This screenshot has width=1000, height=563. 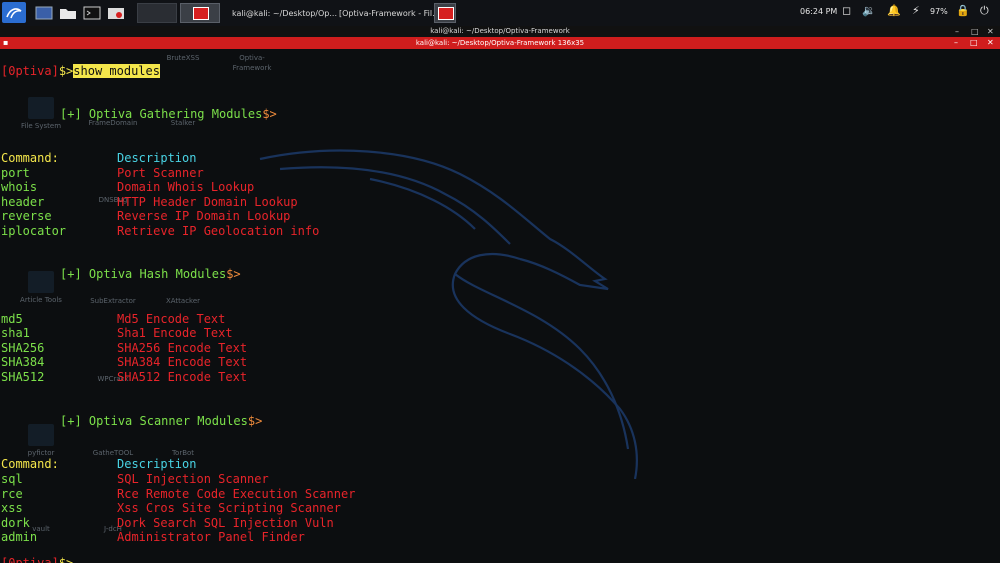 What do you see at coordinates (23, 377) in the screenshot?
I see `module-command: SHA512` at bounding box center [23, 377].